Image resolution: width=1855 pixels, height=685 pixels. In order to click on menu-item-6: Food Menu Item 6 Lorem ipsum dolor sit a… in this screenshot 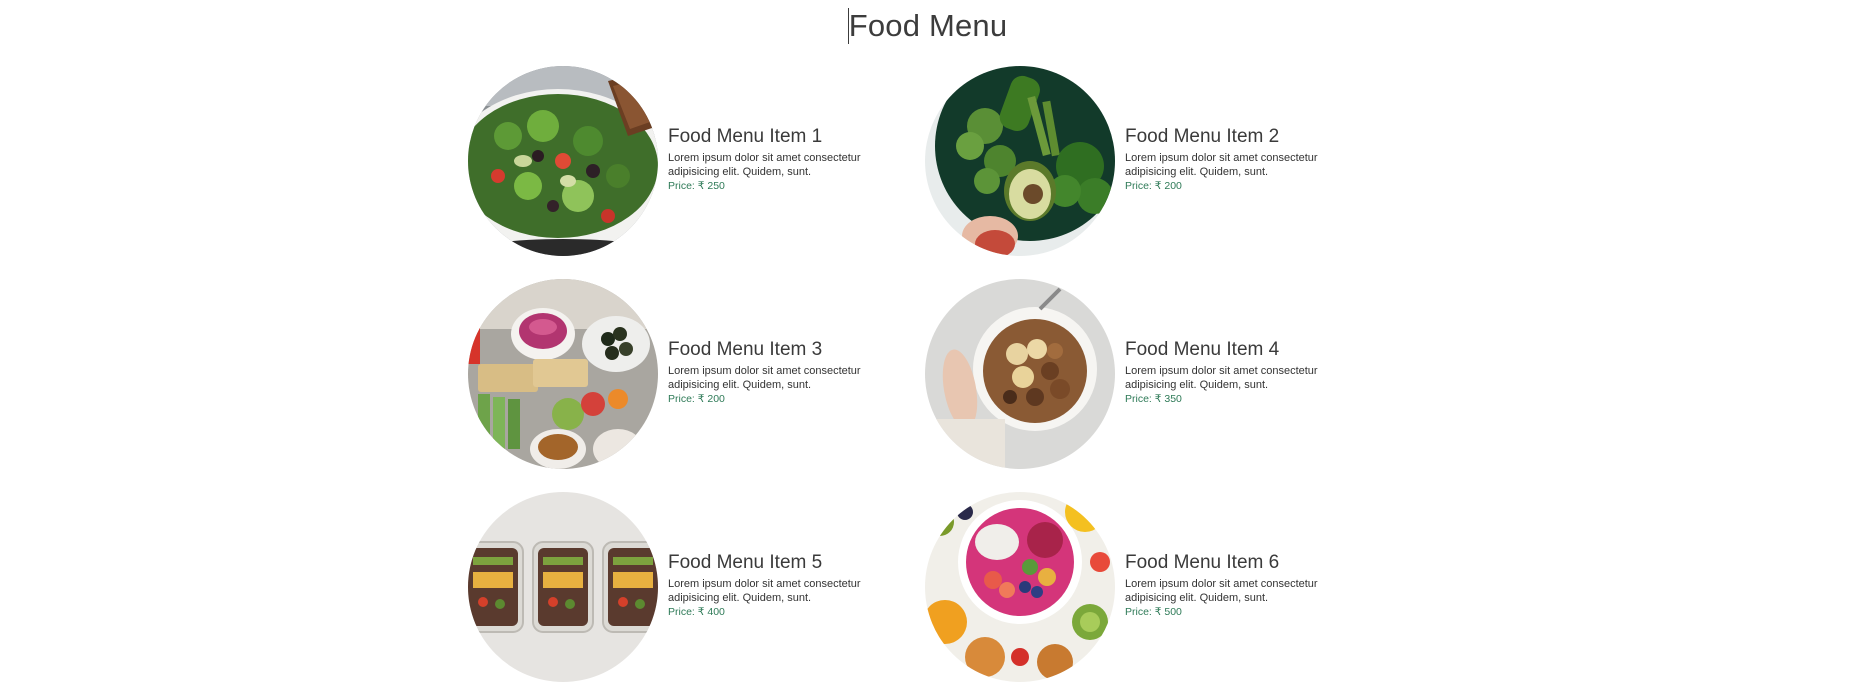, I will do `click(1145, 587)`.